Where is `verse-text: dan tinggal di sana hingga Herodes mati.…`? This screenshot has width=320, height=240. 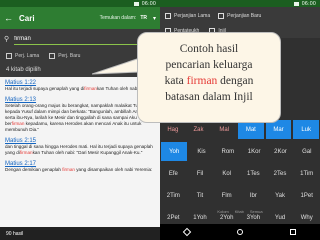
verse-text: dan tinggal di sana hingga Herodes mati.… is located at coordinates (79, 149).